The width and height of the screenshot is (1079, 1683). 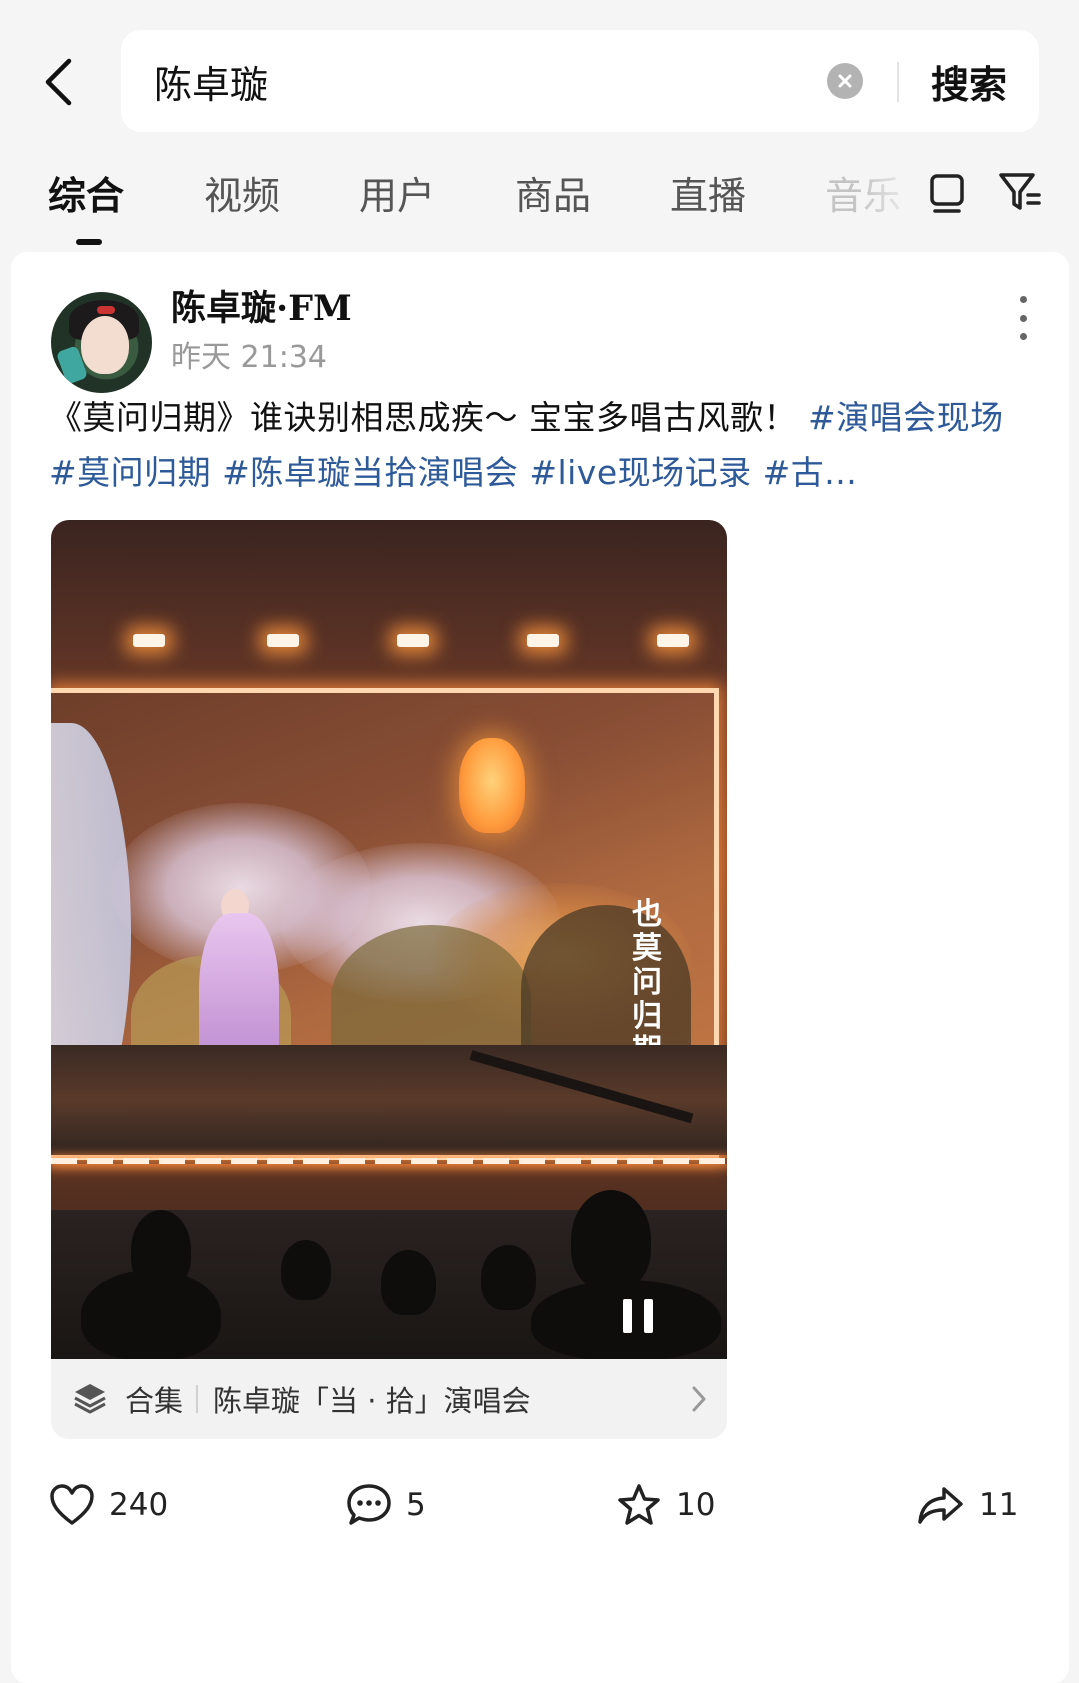 What do you see at coordinates (647, 982) in the screenshot?
I see `video-overlay-lyric: 也莫问归期` at bounding box center [647, 982].